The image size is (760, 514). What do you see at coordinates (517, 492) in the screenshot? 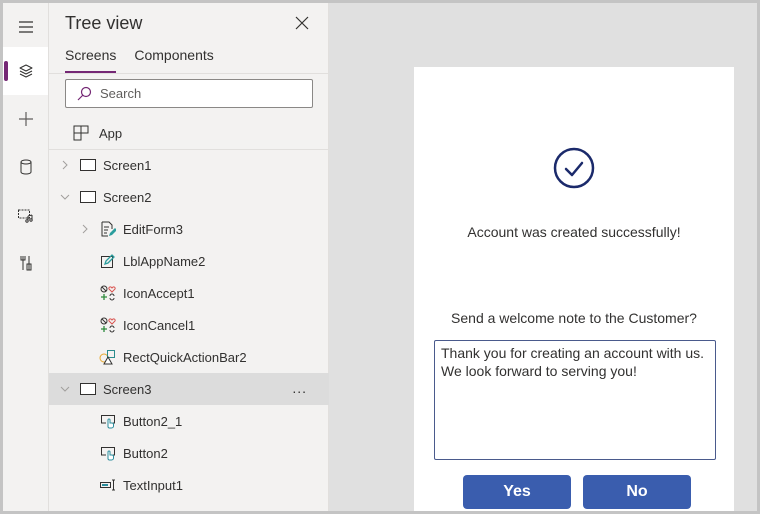
I see `yes-button: Yes` at bounding box center [517, 492].